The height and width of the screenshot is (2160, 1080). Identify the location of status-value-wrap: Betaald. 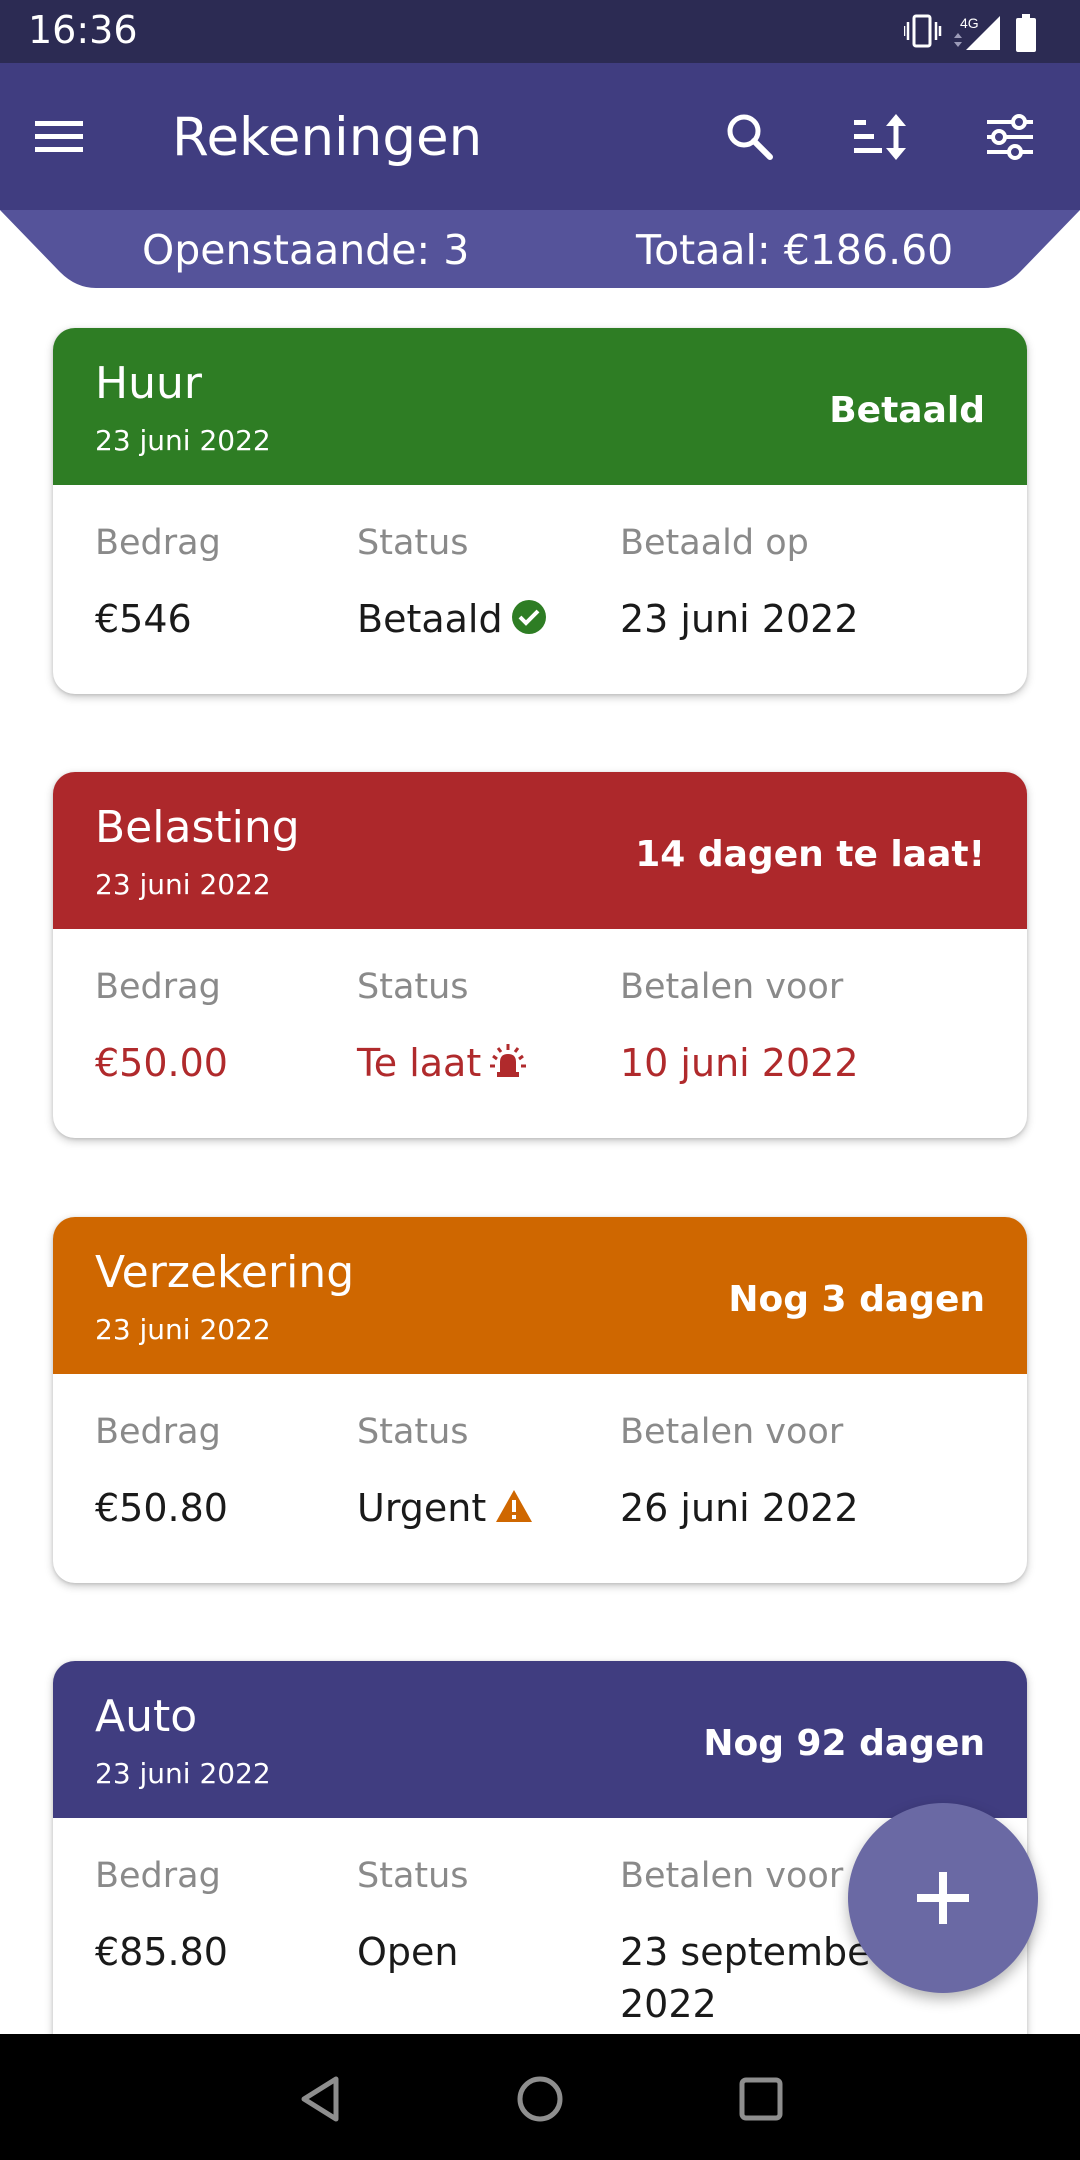
(452, 620).